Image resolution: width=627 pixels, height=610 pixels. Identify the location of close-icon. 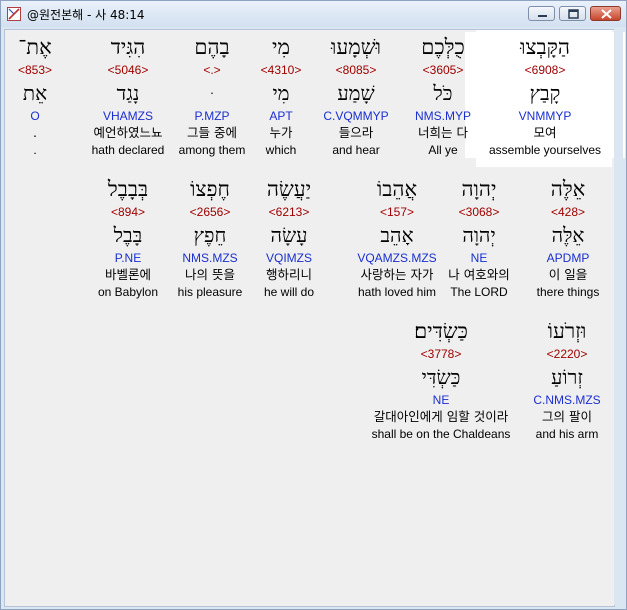
(606, 14).